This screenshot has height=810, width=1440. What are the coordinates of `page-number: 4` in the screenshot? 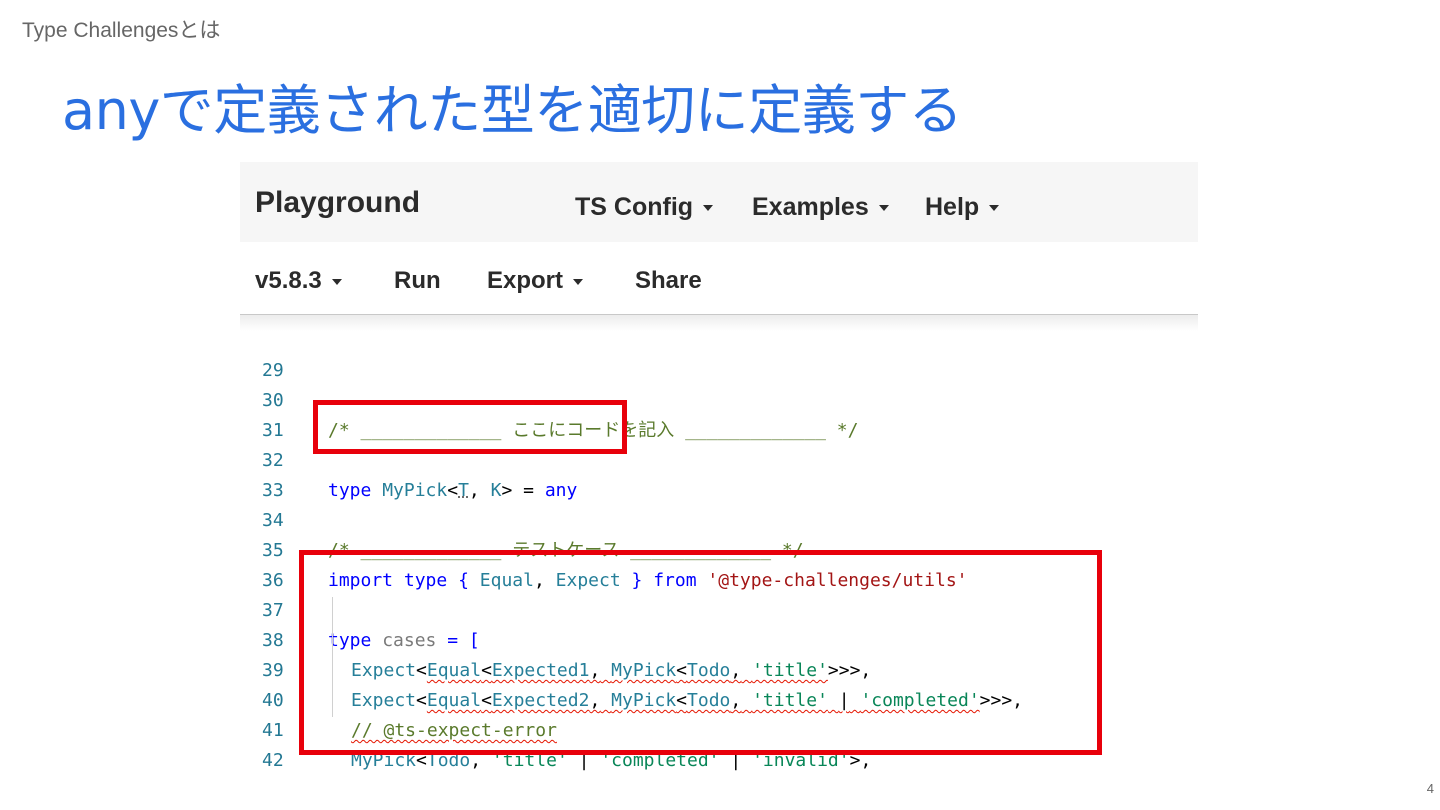 It's located at (1430, 788).